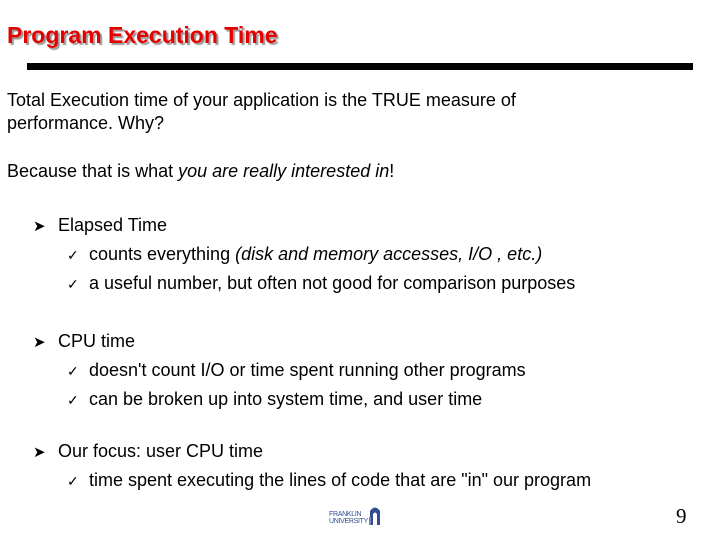 The height and width of the screenshot is (540, 720). What do you see at coordinates (360, 66) in the screenshot?
I see `title-underline-rule` at bounding box center [360, 66].